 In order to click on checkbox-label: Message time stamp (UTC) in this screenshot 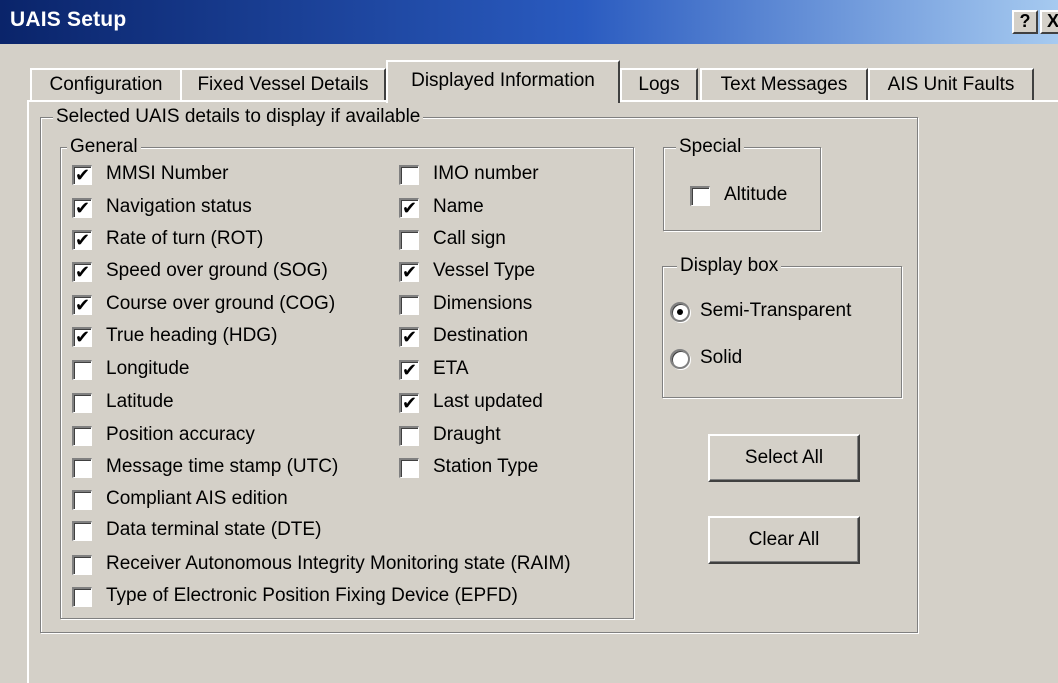, I will do `click(222, 466)`.